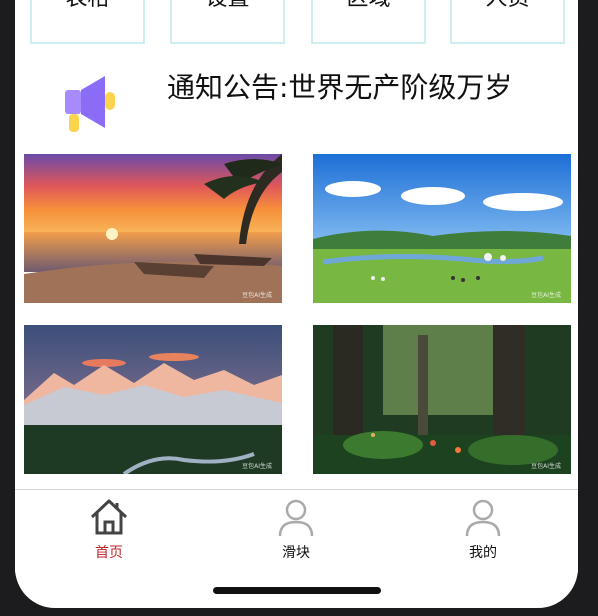 The image size is (598, 616). I want to click on tab-slider: 滑块, so click(296, 531).